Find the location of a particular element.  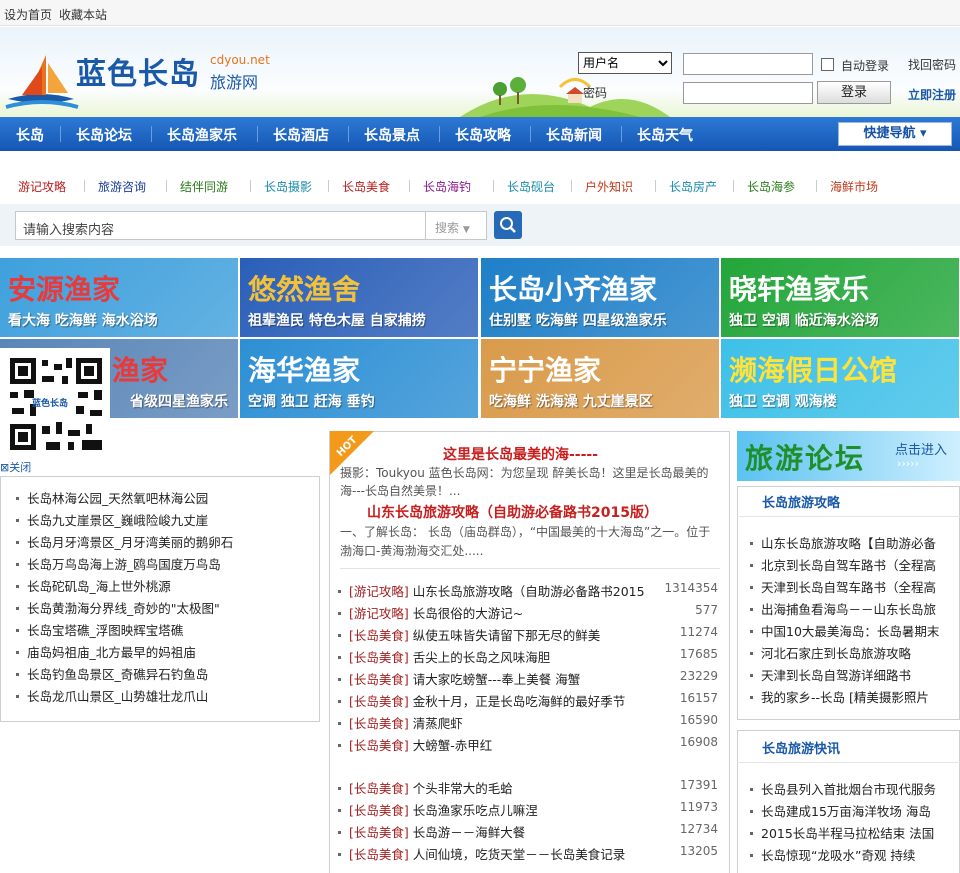

article-list-item: [游记攻略] 长岛很俗的大游记~ is located at coordinates (429, 612).